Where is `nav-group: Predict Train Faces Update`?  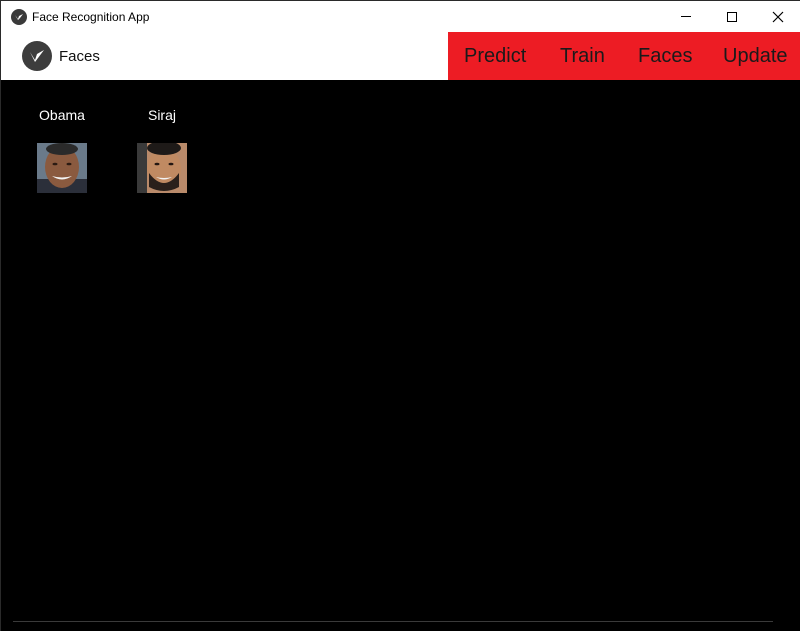
nav-group: Predict Train Faces Update is located at coordinates (624, 56).